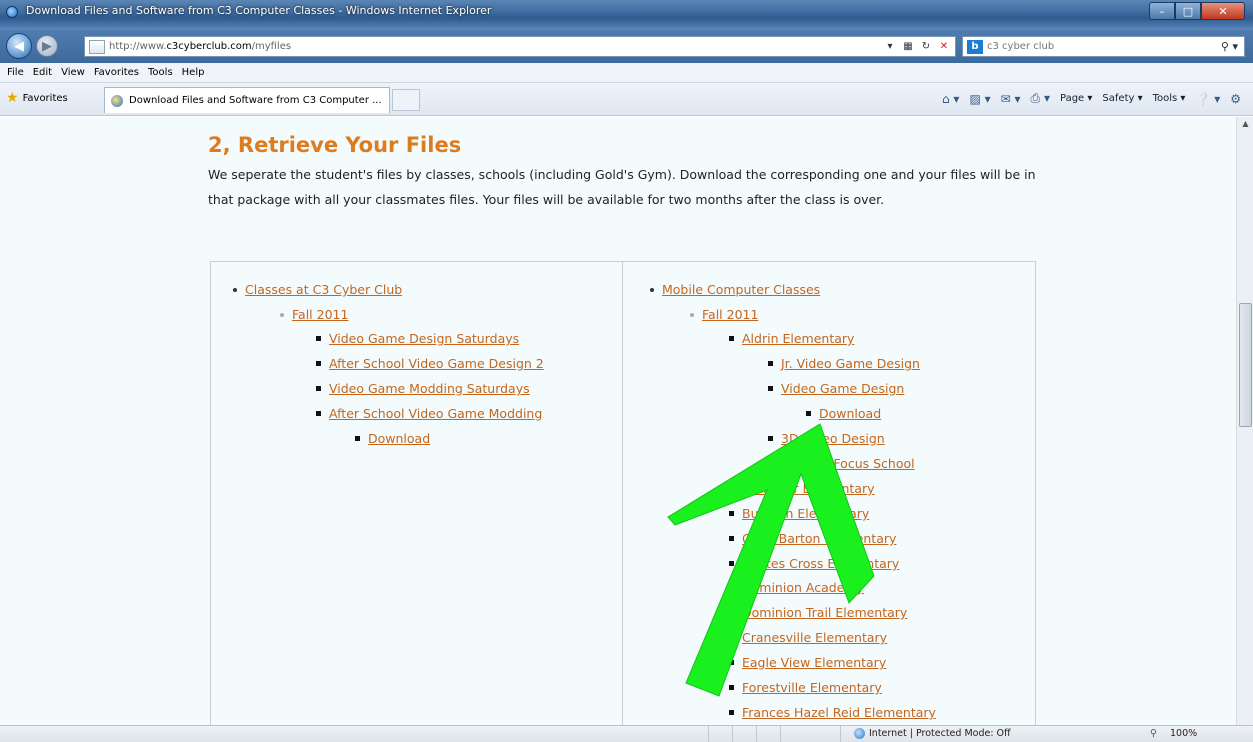  I want to click on link-fall-2011-right: Fall 2011, so click(730, 314).